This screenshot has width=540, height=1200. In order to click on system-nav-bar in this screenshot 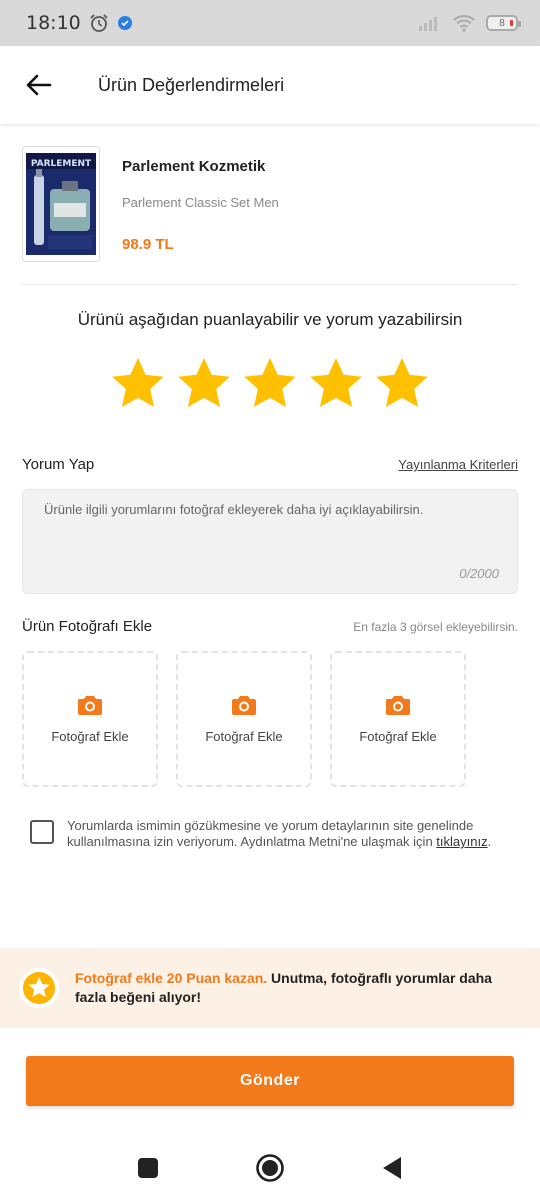, I will do `click(270, 1168)`.